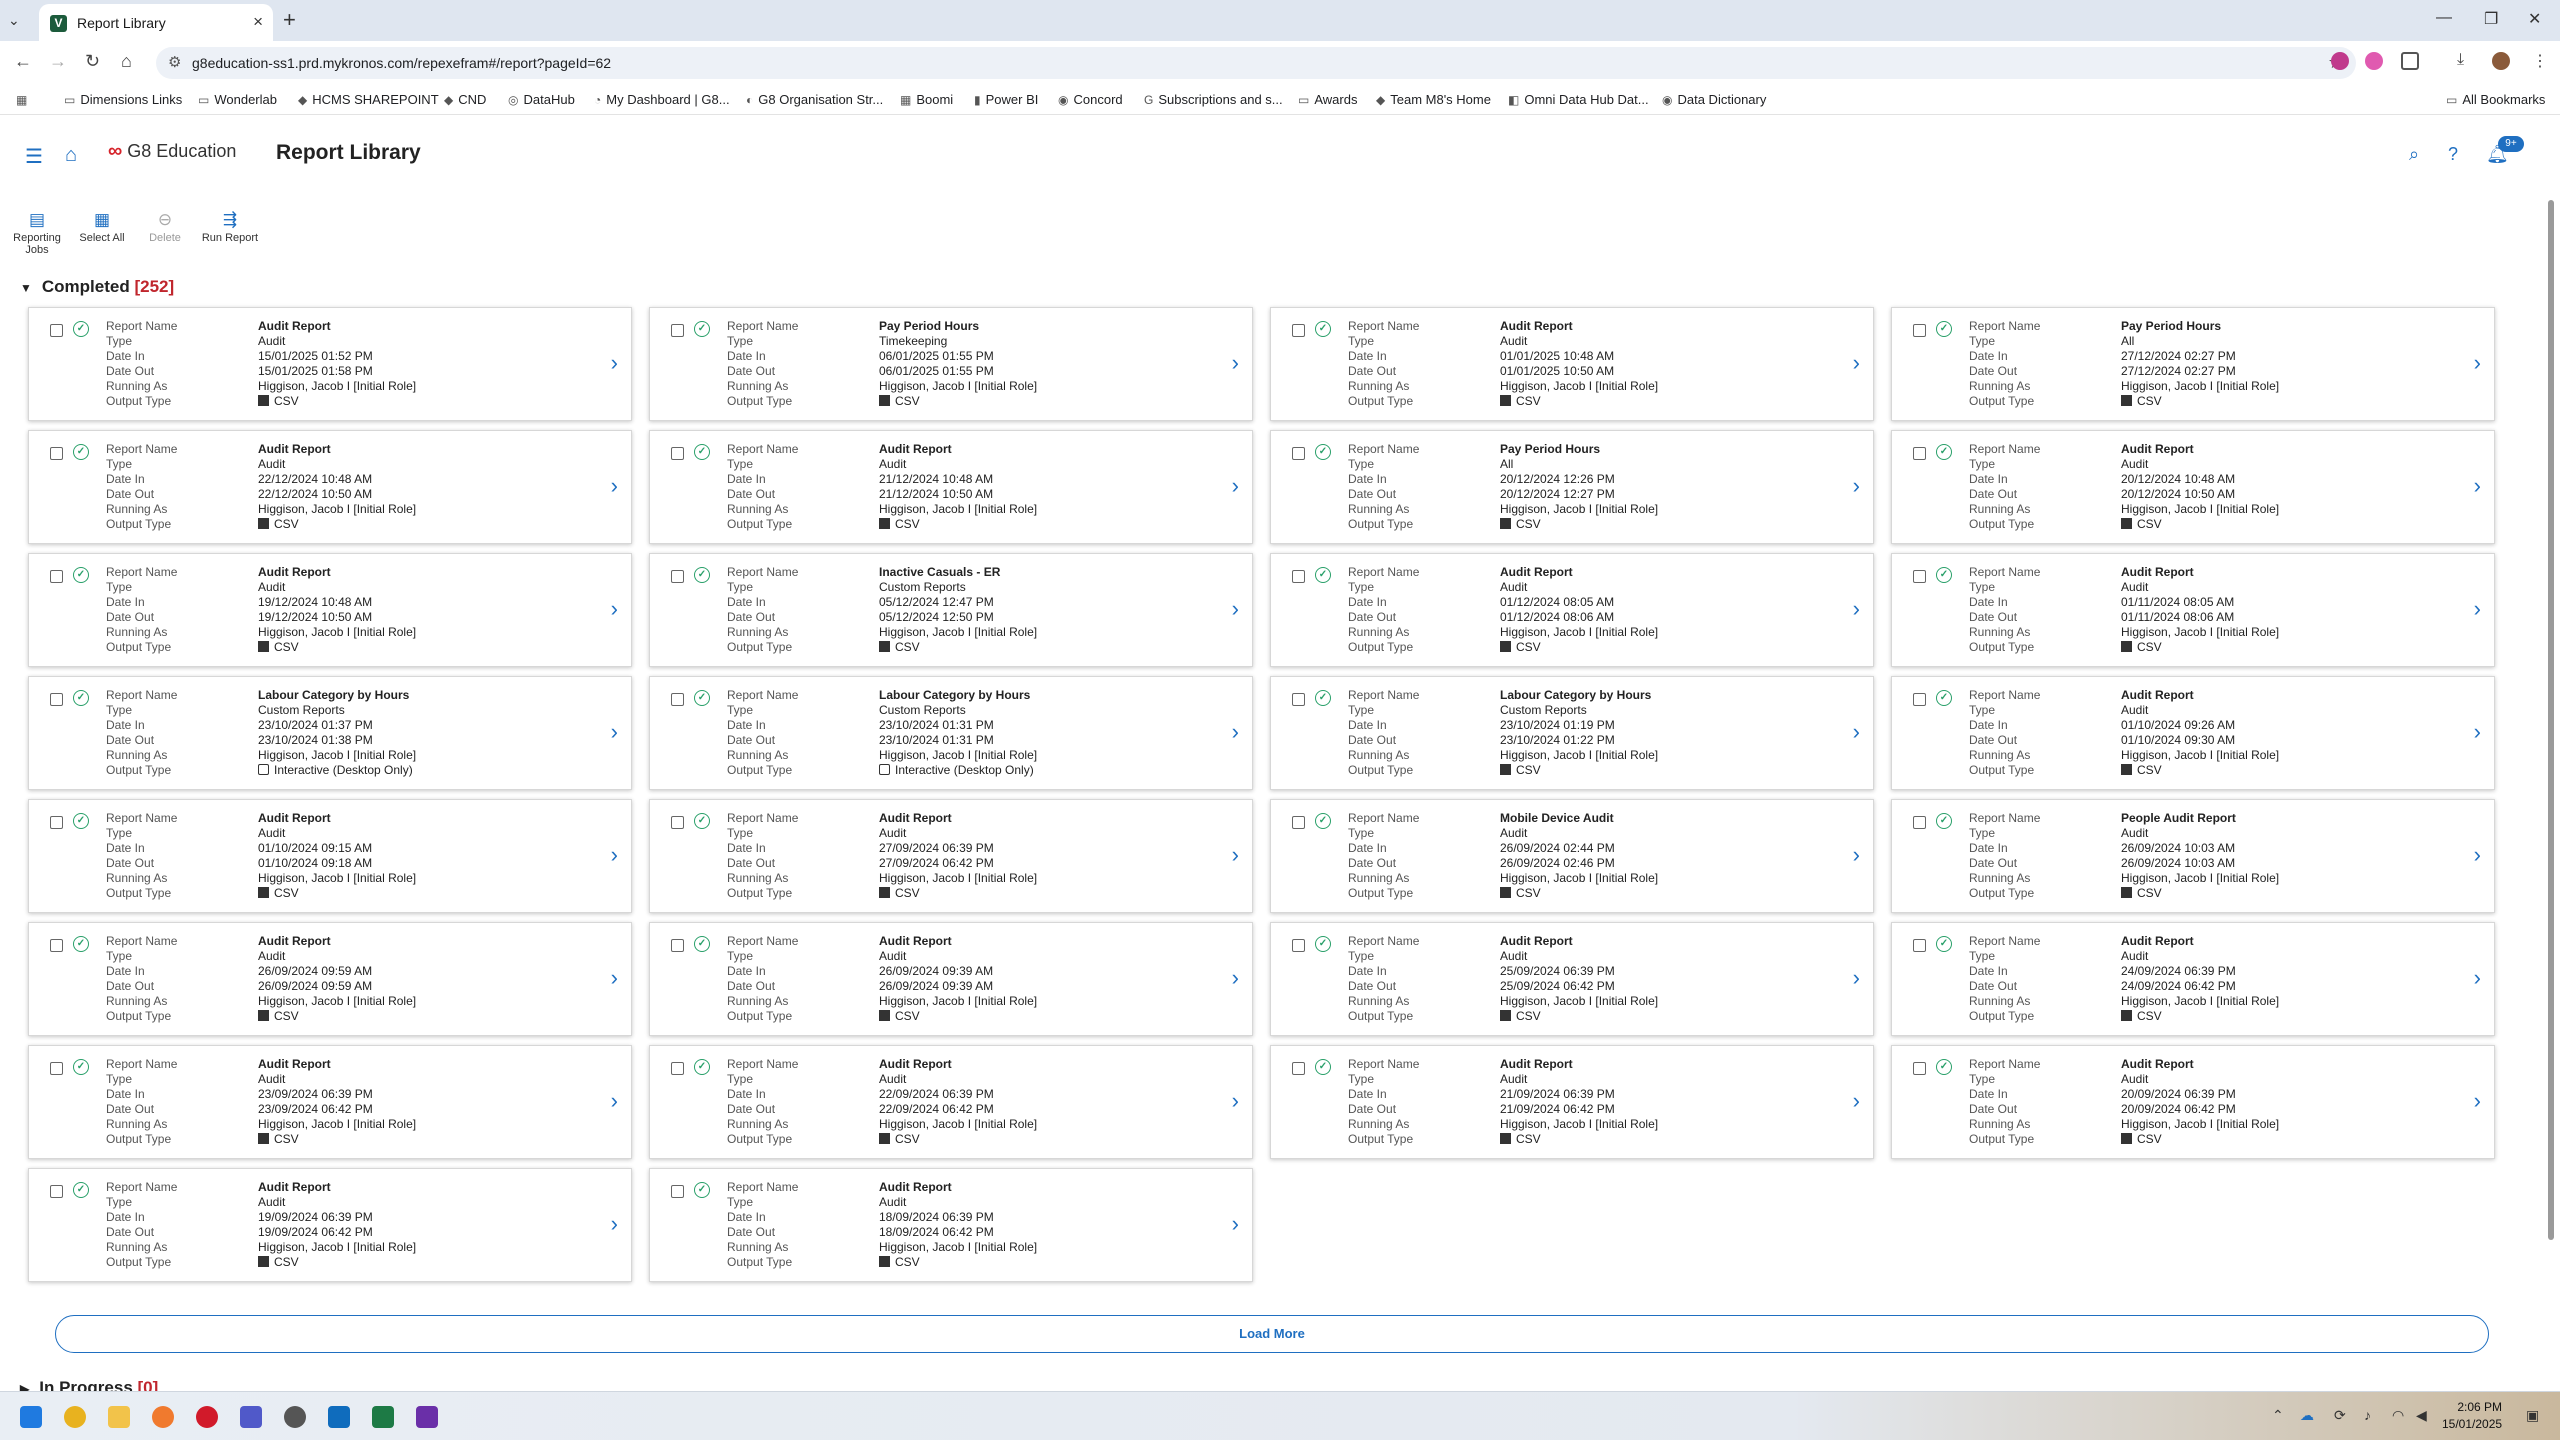 The image size is (2560, 1440). Describe the element at coordinates (31, 1417) in the screenshot. I see `start-icon` at that location.